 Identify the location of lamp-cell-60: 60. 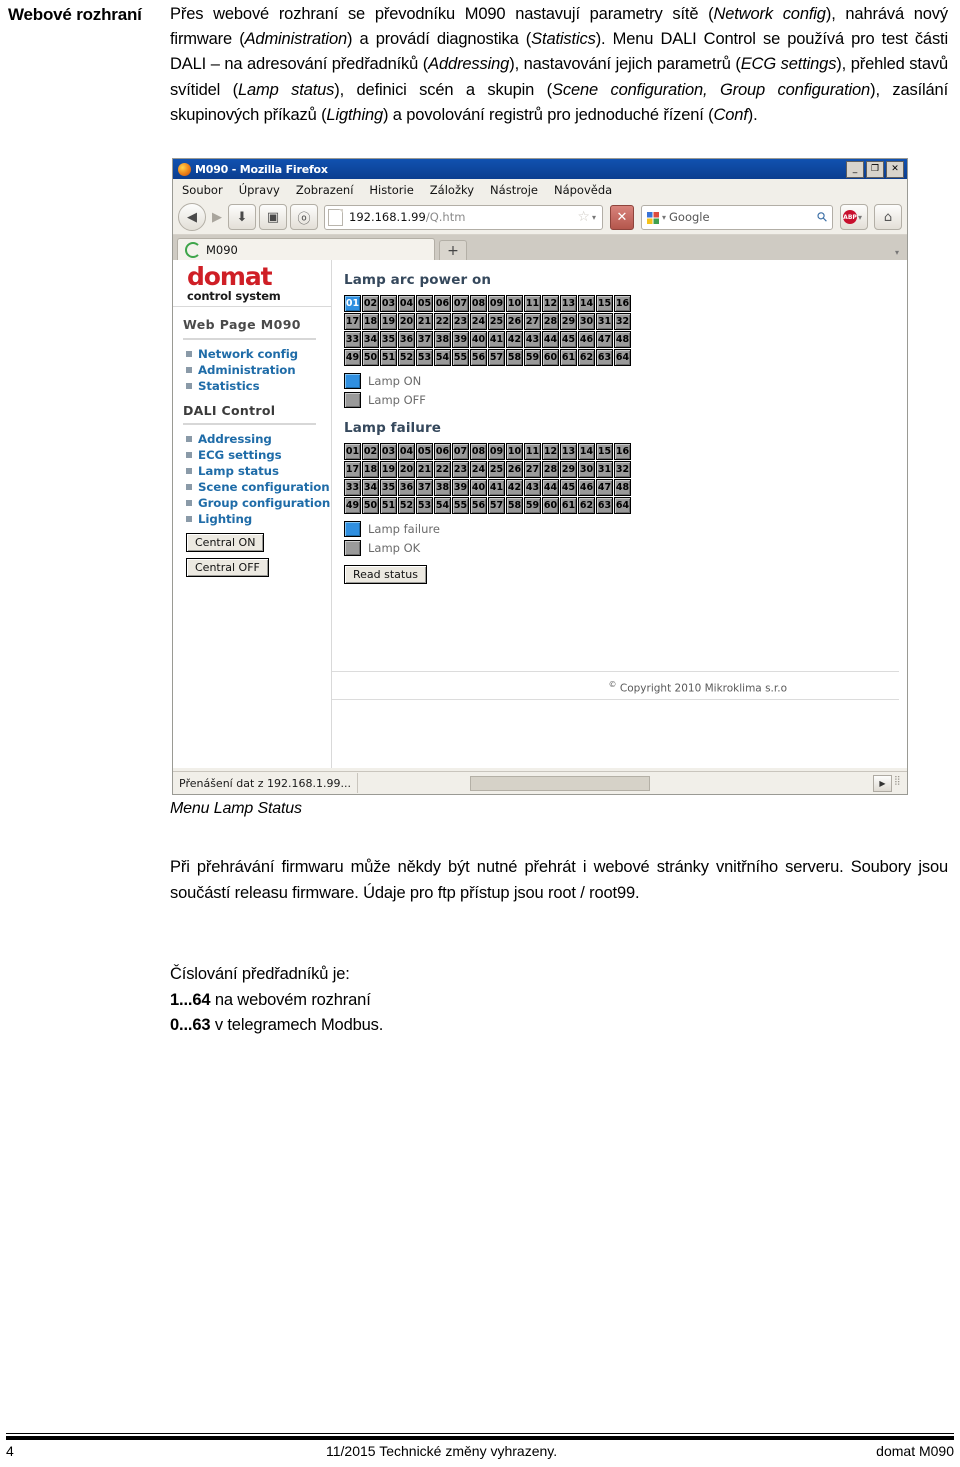
(550, 505).